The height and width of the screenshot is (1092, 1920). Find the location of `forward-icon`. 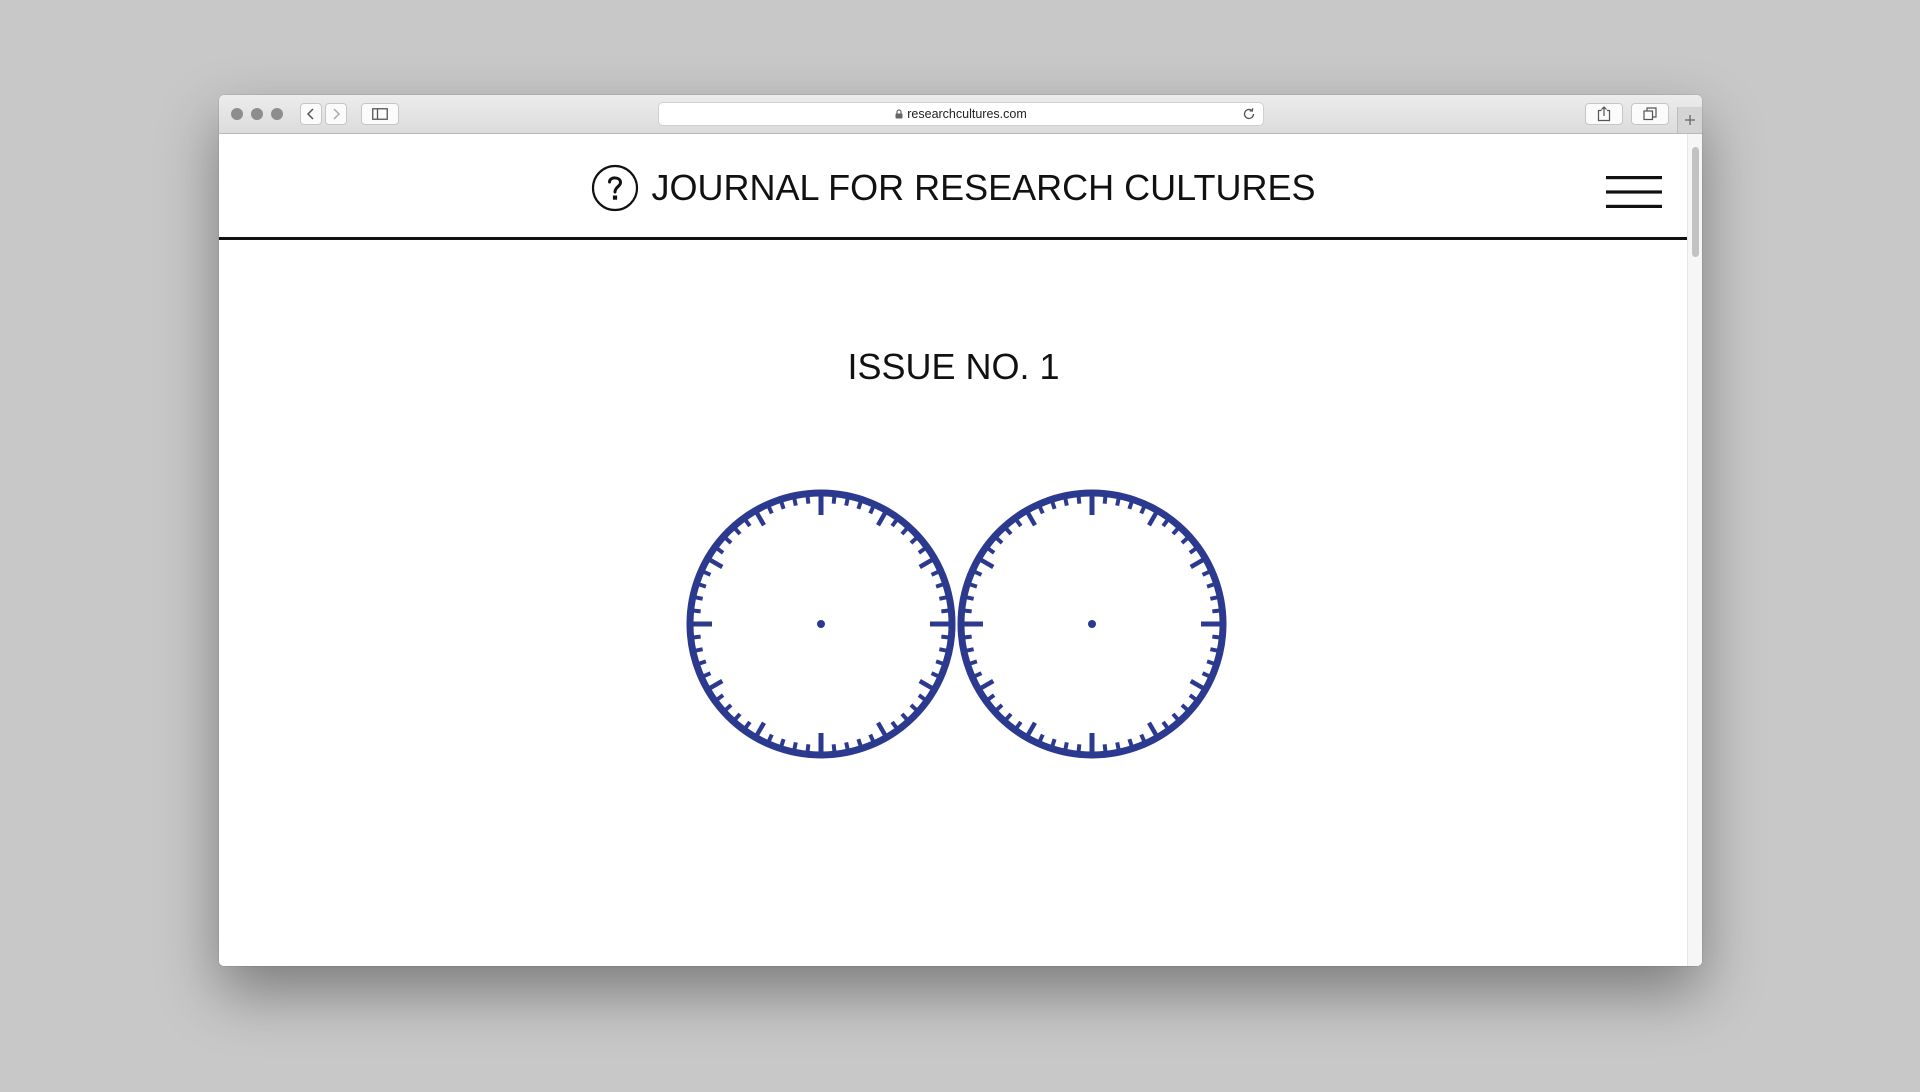

forward-icon is located at coordinates (337, 114).